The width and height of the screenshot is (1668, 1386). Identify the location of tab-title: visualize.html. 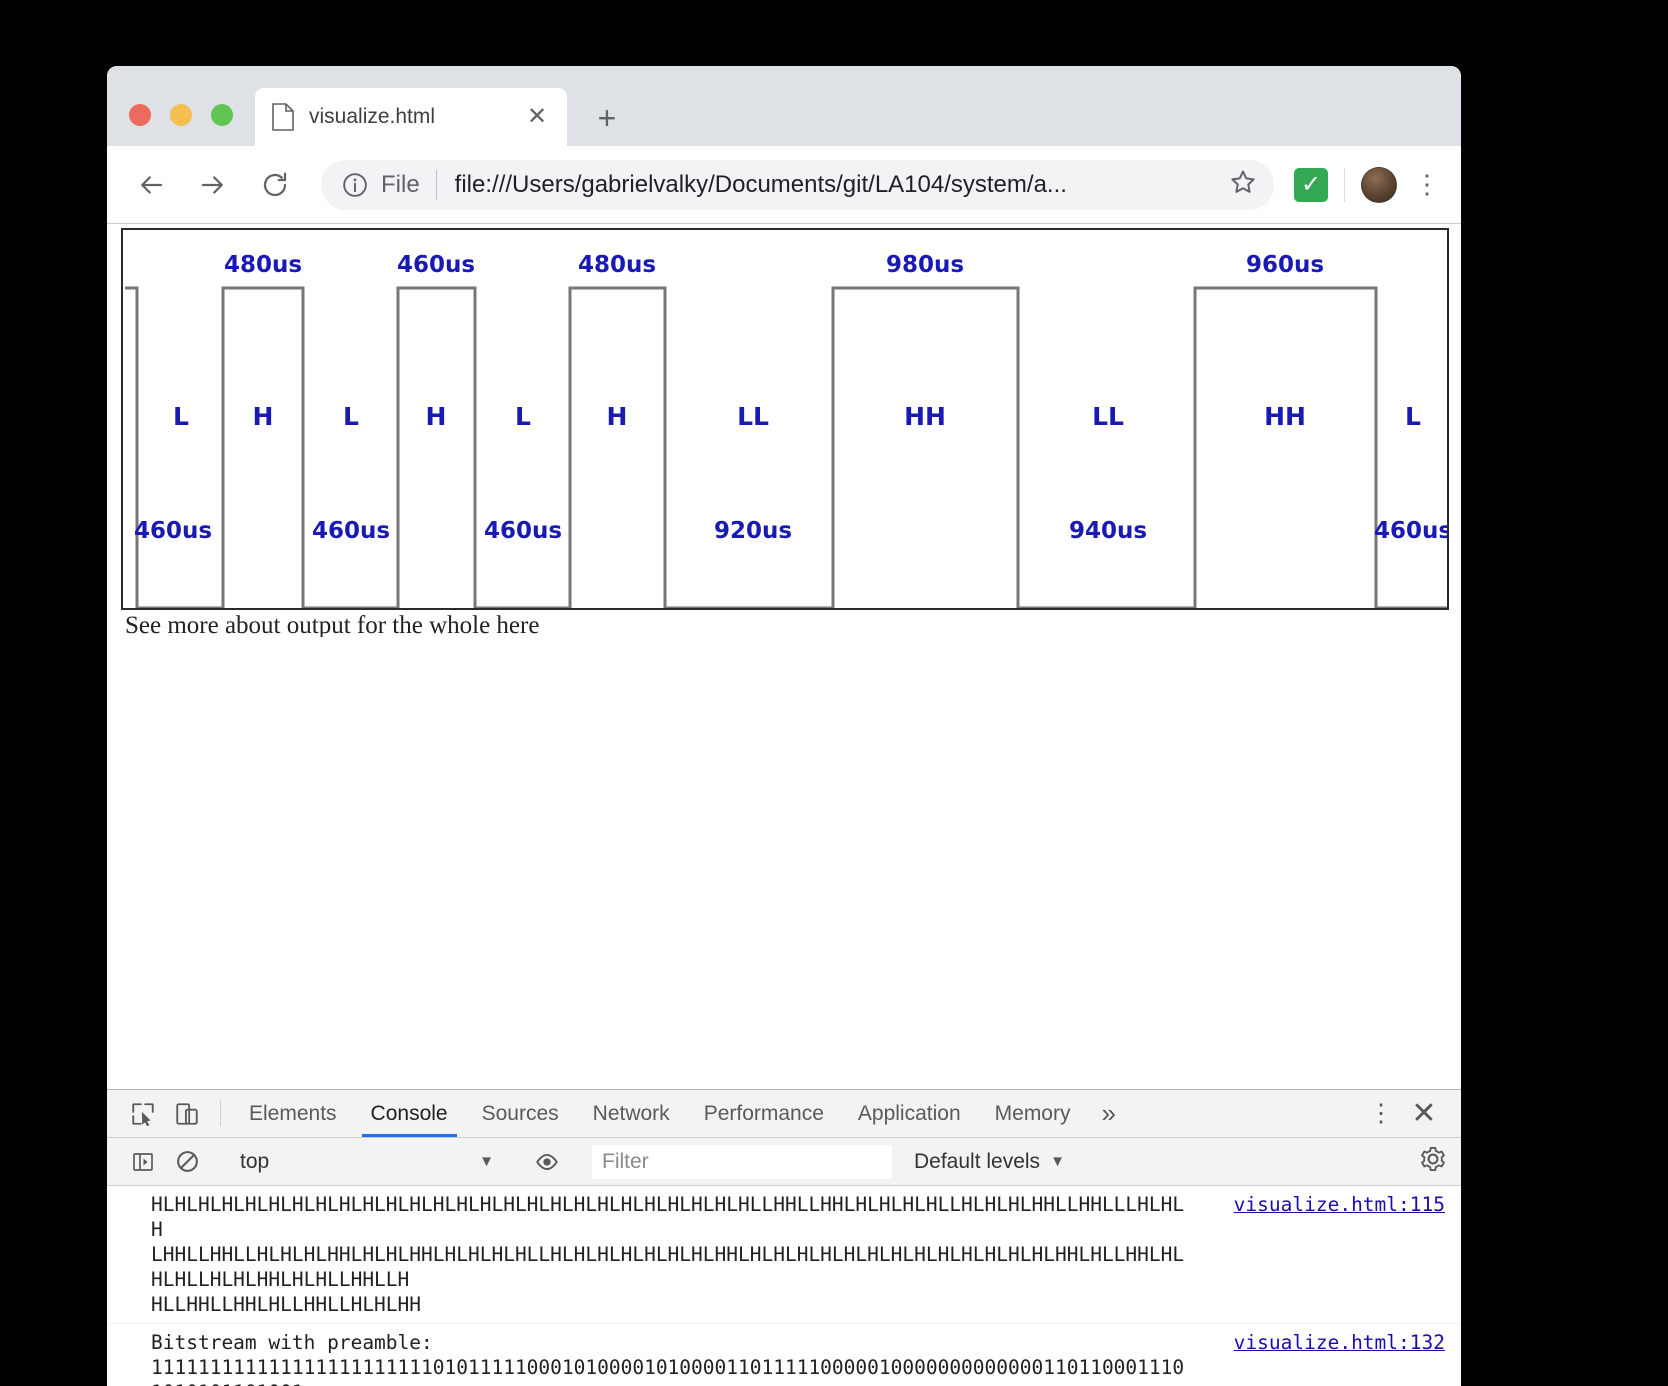
(372, 116).